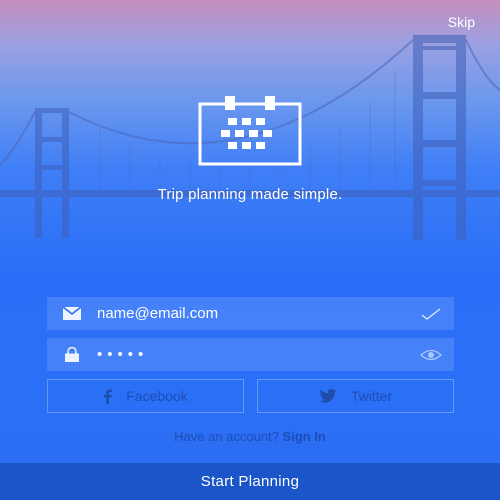 The height and width of the screenshot is (500, 500). I want to click on facebook-button: Facebook, so click(145, 396).